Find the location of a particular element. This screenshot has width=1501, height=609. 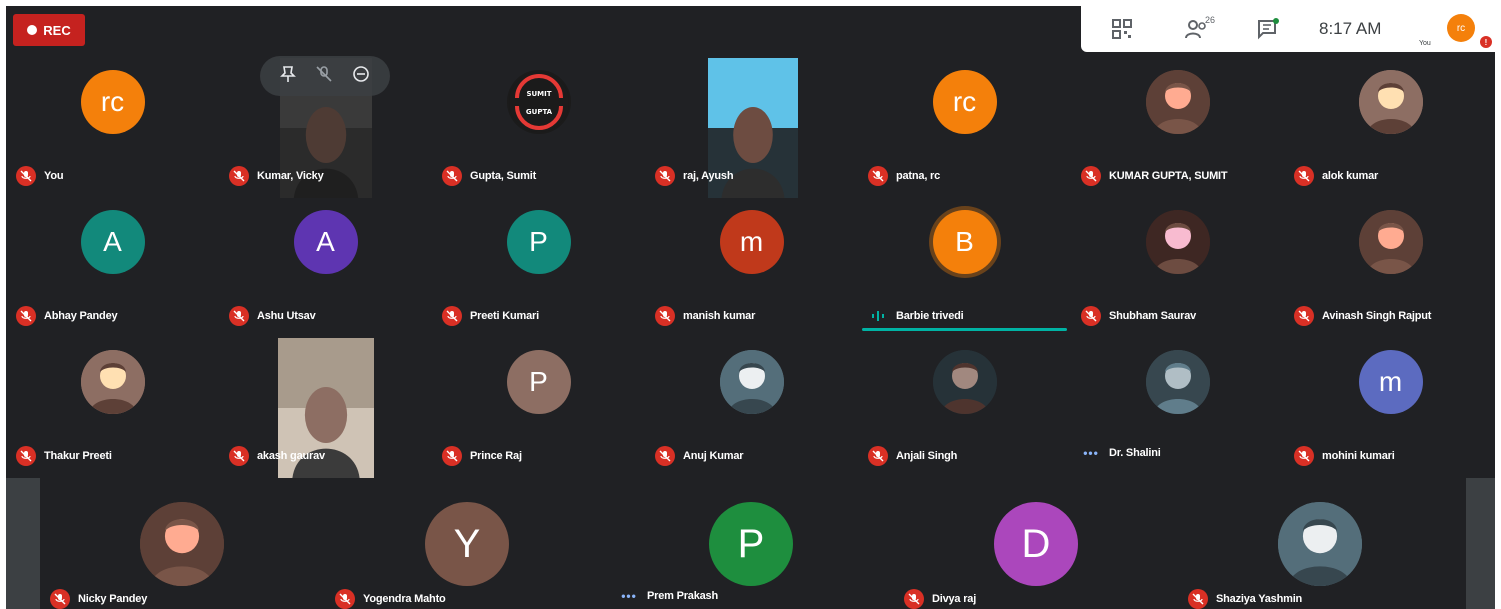

speaking-indicator-bar is located at coordinates (964, 329).